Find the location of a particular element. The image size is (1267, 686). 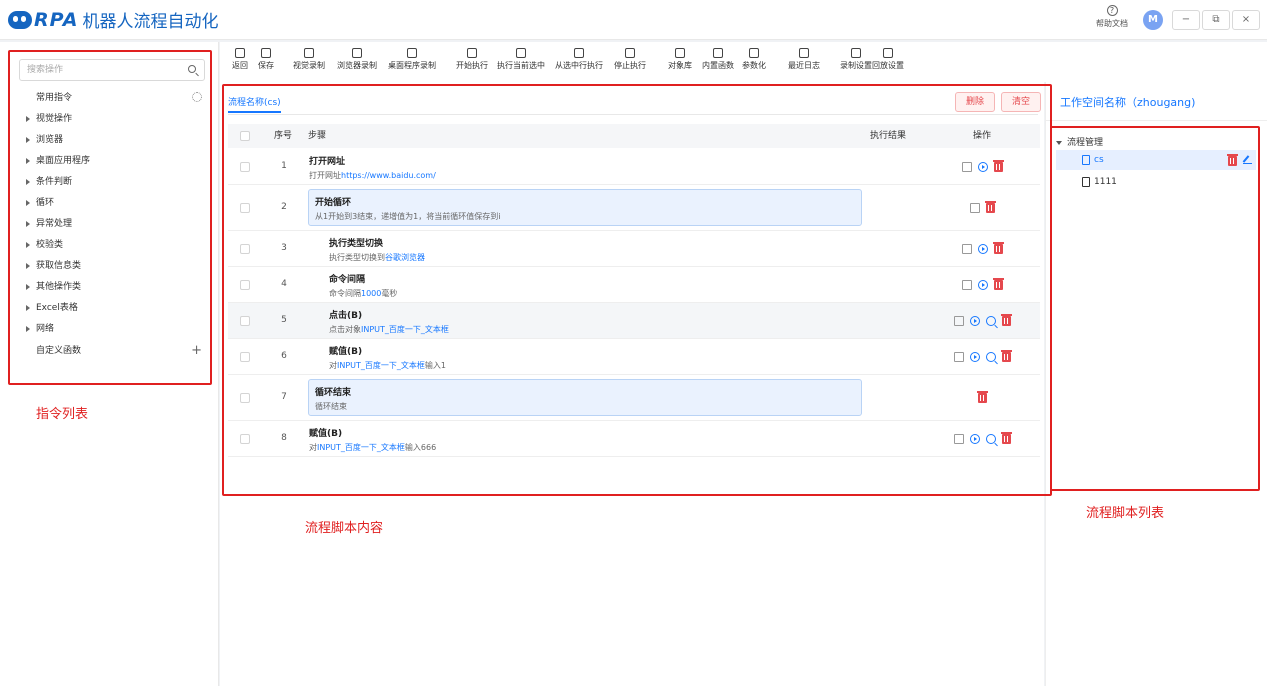

run-from-selected-icon is located at coordinates (579, 53).